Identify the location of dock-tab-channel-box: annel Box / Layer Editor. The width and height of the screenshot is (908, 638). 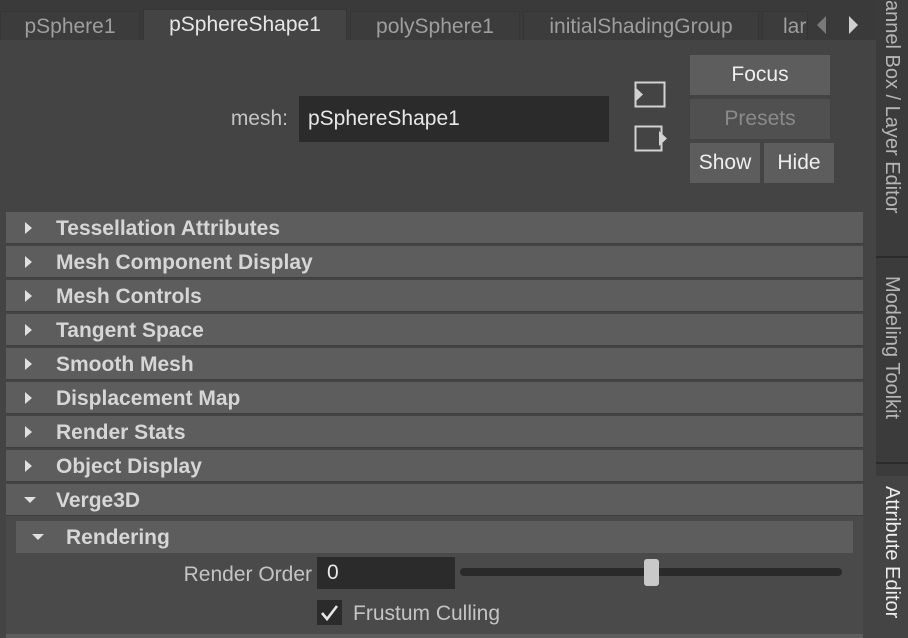
(892, 126).